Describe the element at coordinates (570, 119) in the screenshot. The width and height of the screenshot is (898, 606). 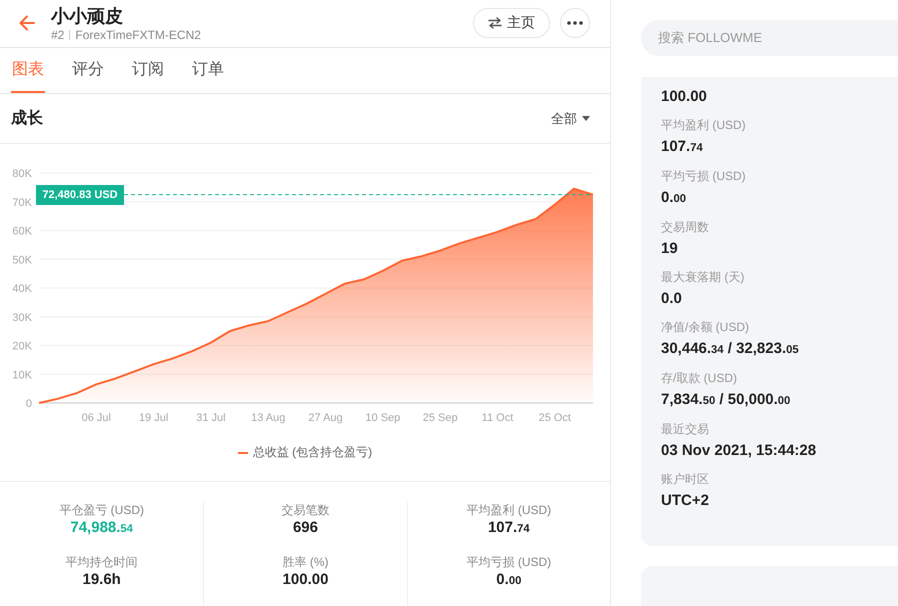
I see `range-dropdown: 全部` at that location.